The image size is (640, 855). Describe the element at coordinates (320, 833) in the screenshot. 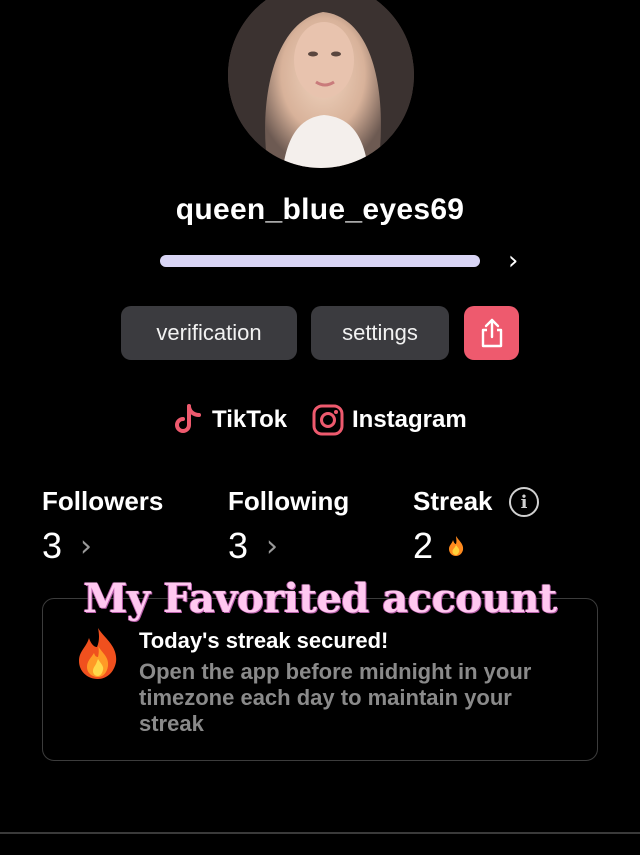

I see `divider` at that location.